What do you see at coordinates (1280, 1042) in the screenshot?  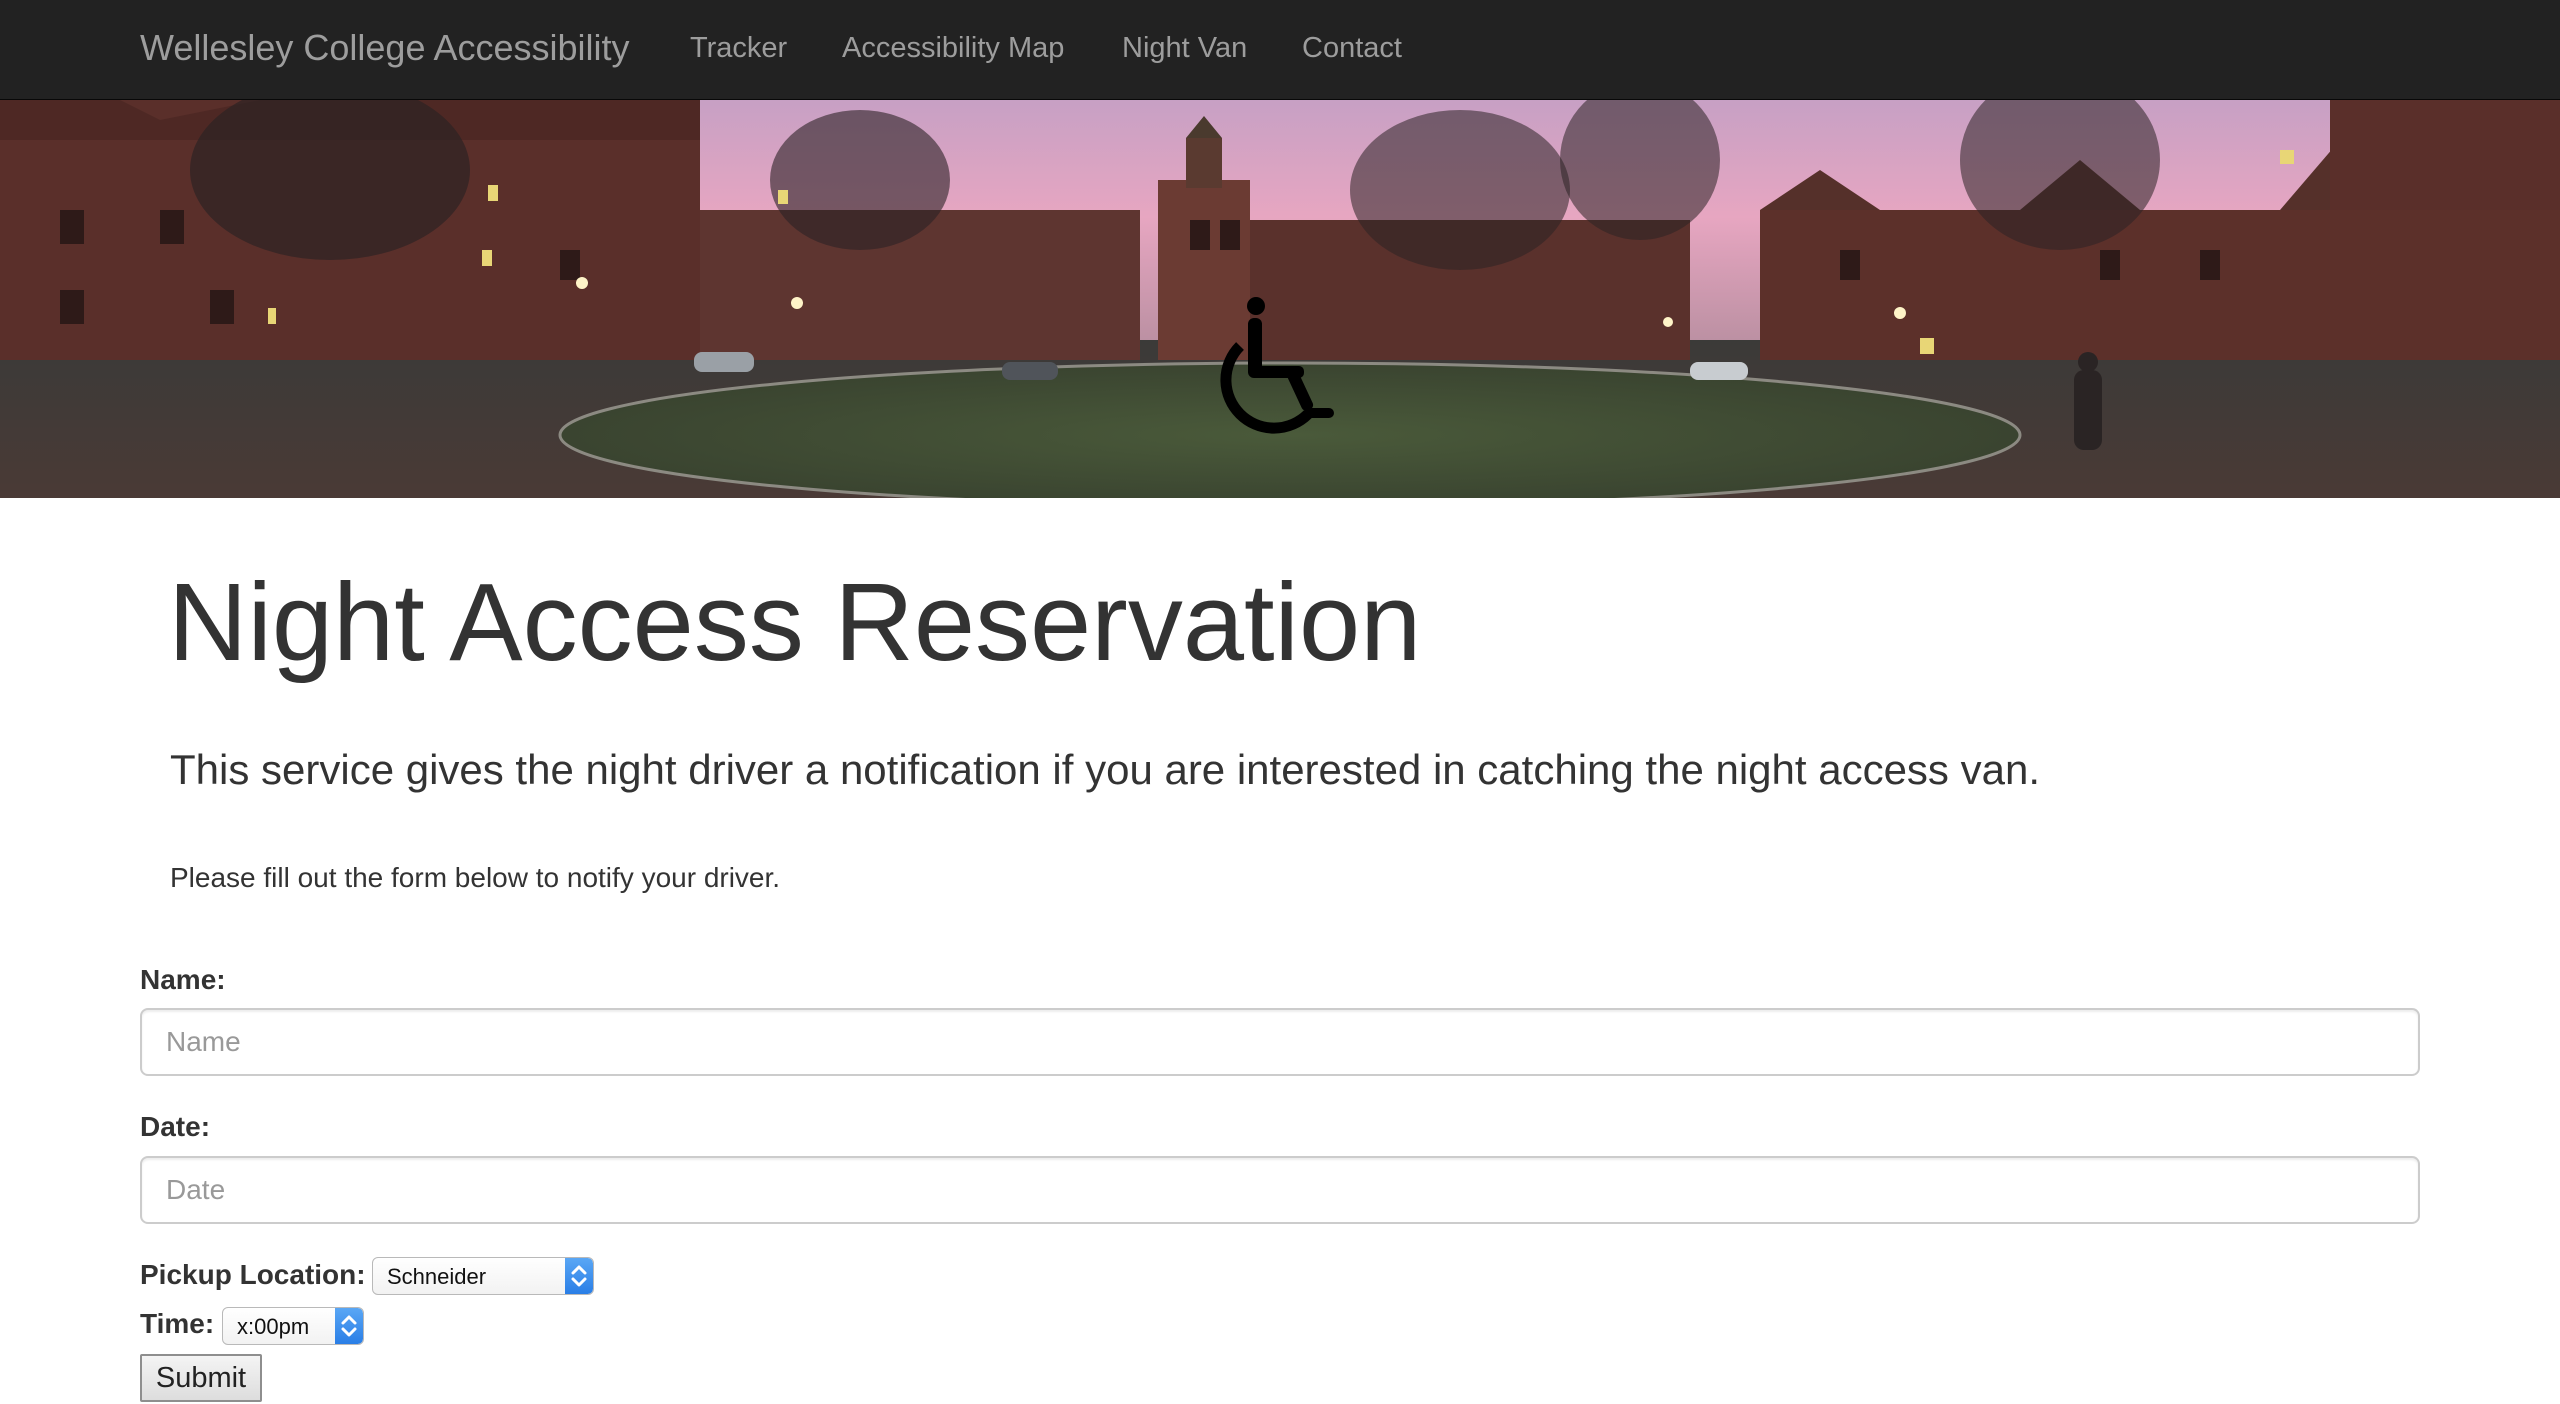 I see `name-input` at bounding box center [1280, 1042].